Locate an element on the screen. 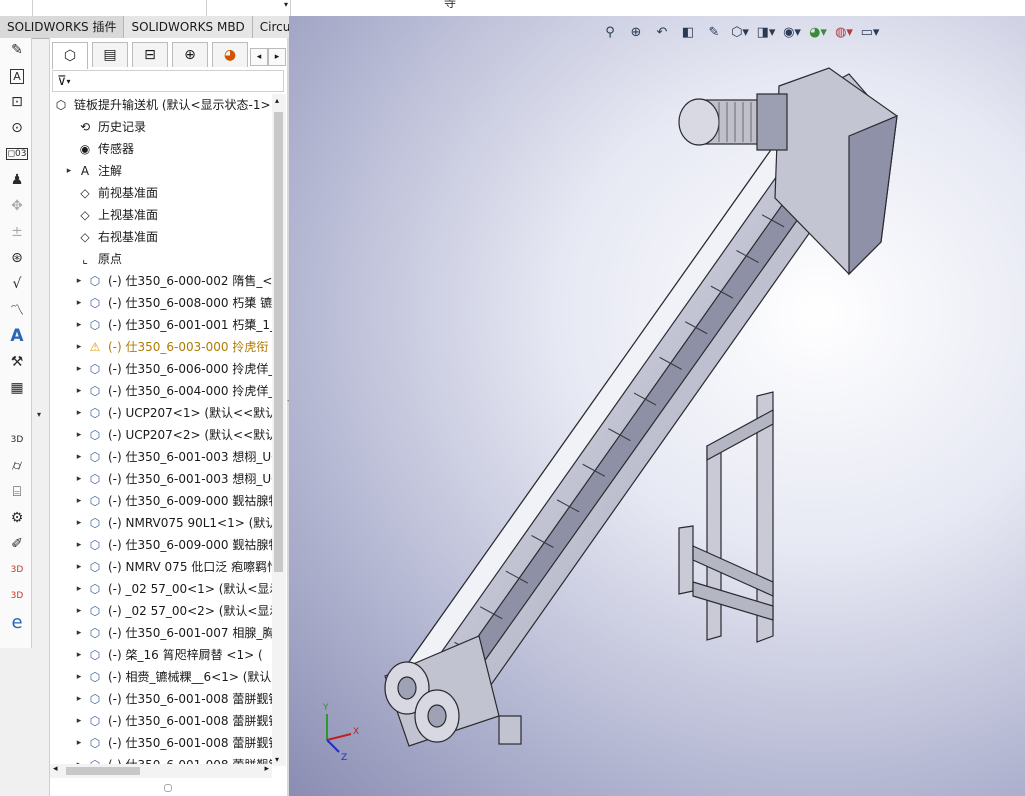 The width and height of the screenshot is (1025, 796). tree-item: ⟲ 历史记录 is located at coordinates (173, 127).